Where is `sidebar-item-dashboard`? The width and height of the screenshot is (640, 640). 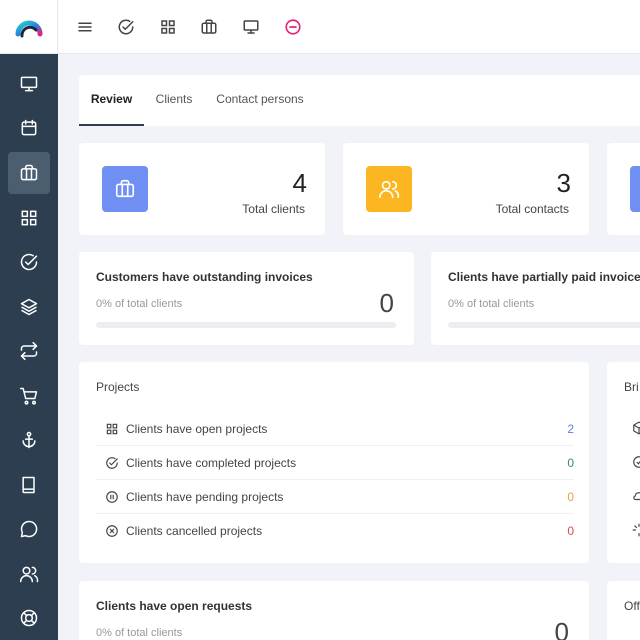
sidebar-item-dashboard is located at coordinates (29, 84).